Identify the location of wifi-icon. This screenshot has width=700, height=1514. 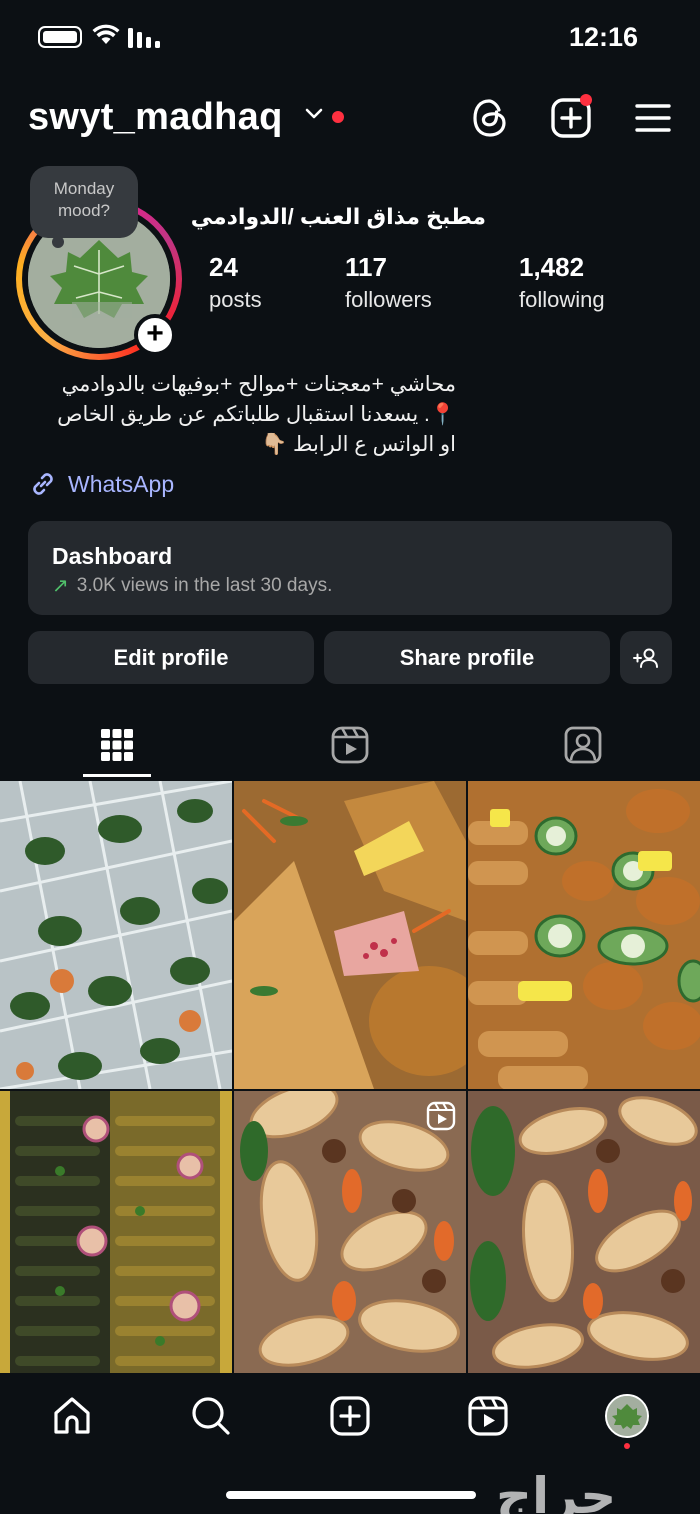
(106, 34).